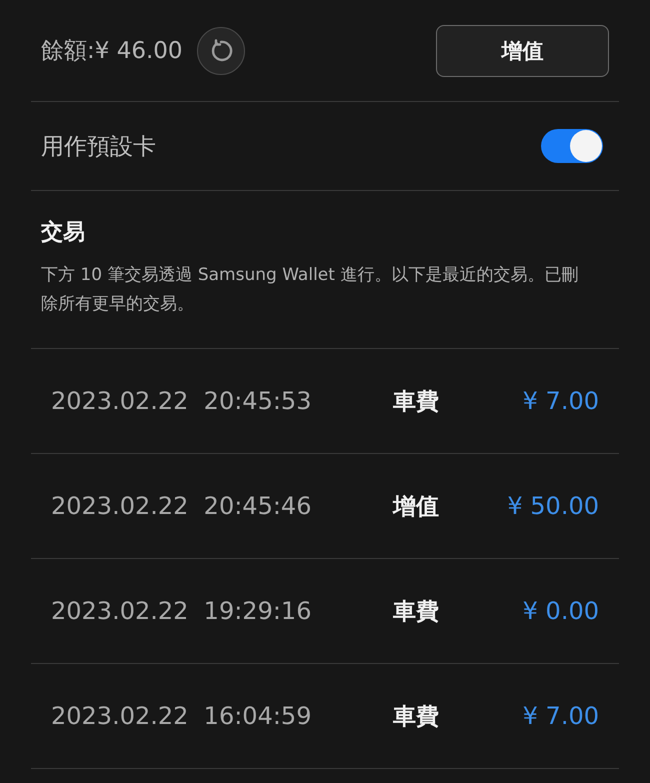  What do you see at coordinates (63, 232) in the screenshot?
I see `transactions-title: 交易` at bounding box center [63, 232].